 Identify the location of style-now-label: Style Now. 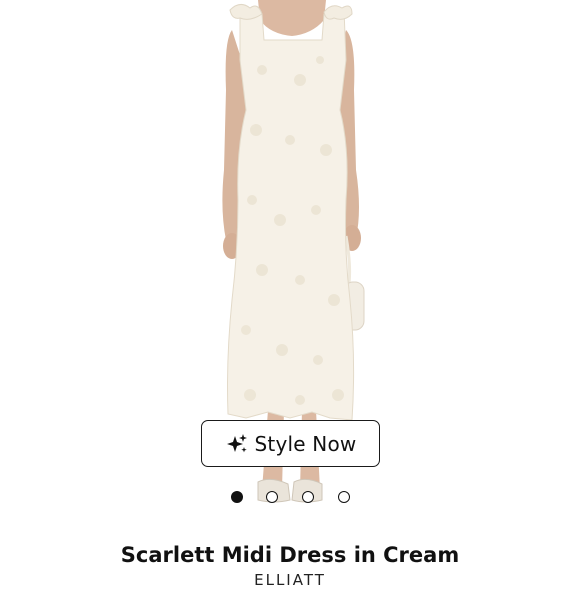
(305, 443).